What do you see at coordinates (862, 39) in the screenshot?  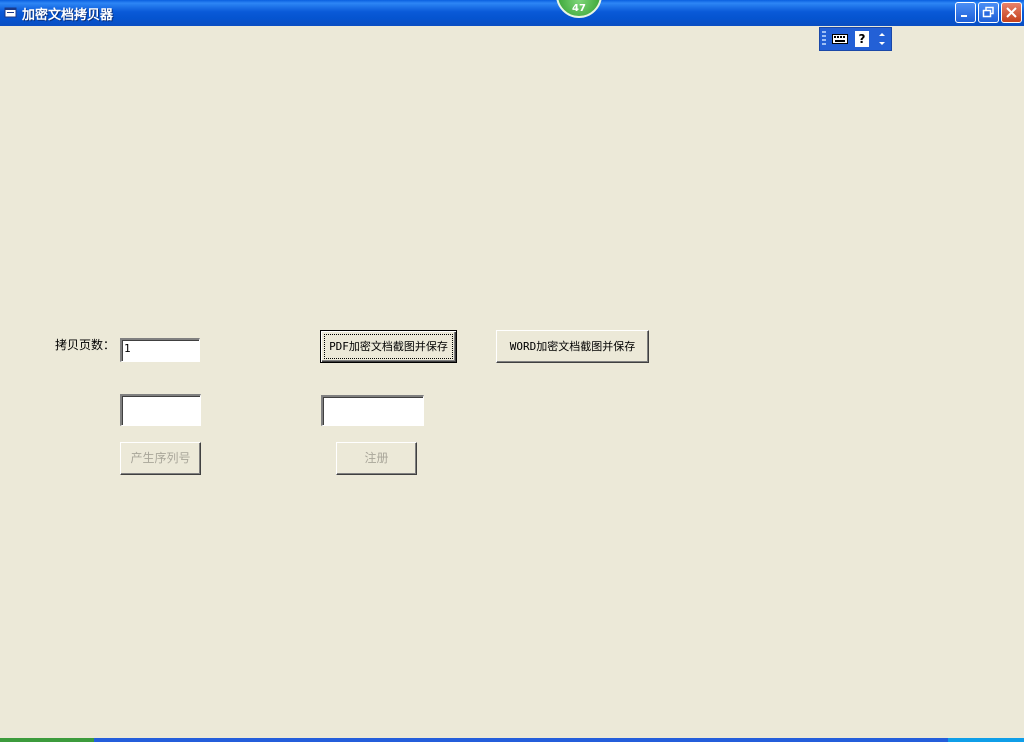 I see `help-icon: ?` at bounding box center [862, 39].